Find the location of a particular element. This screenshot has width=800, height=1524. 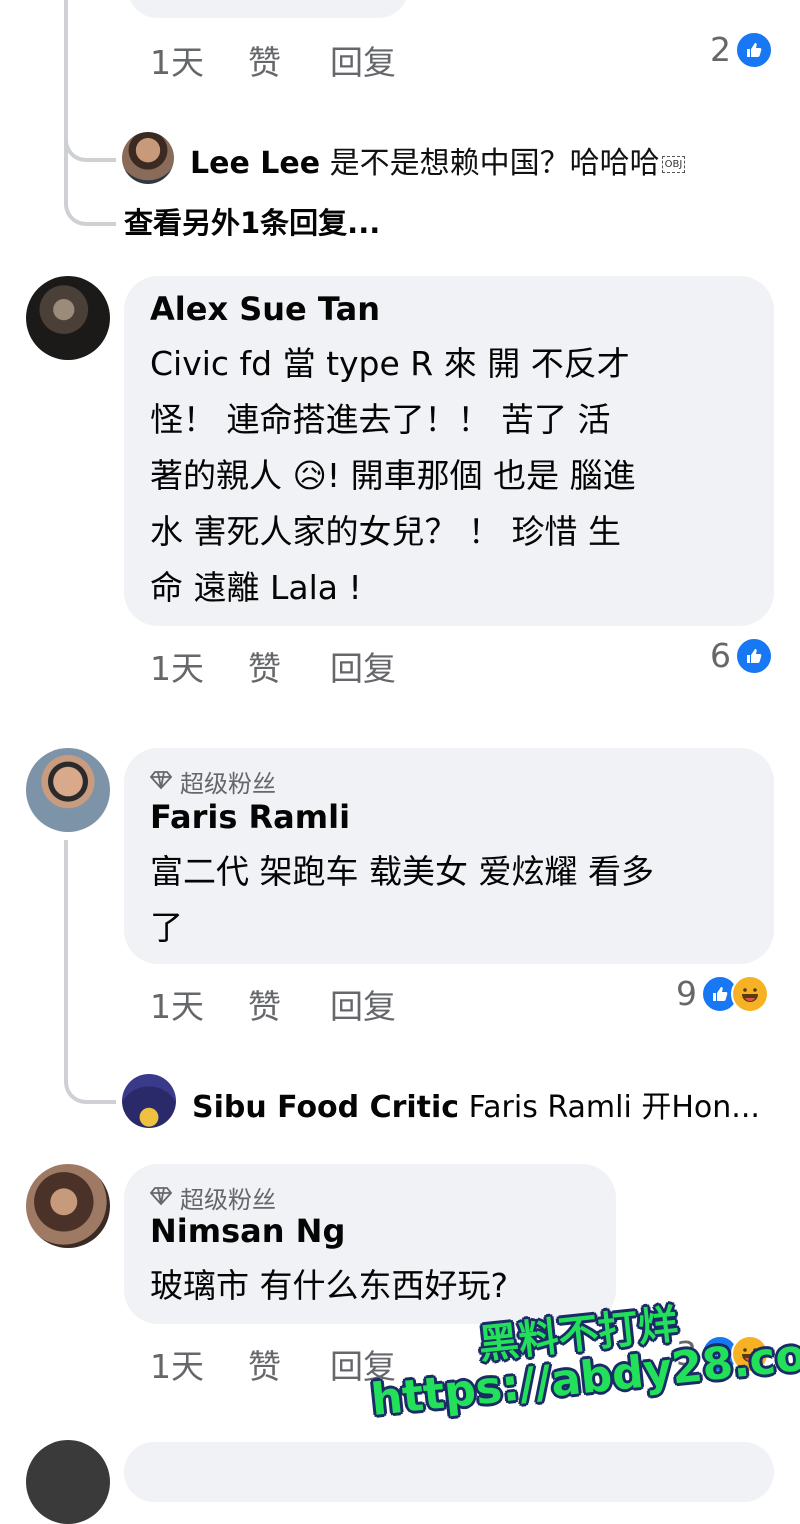

comment-author: Nimsan Ng is located at coordinates (247, 1231).